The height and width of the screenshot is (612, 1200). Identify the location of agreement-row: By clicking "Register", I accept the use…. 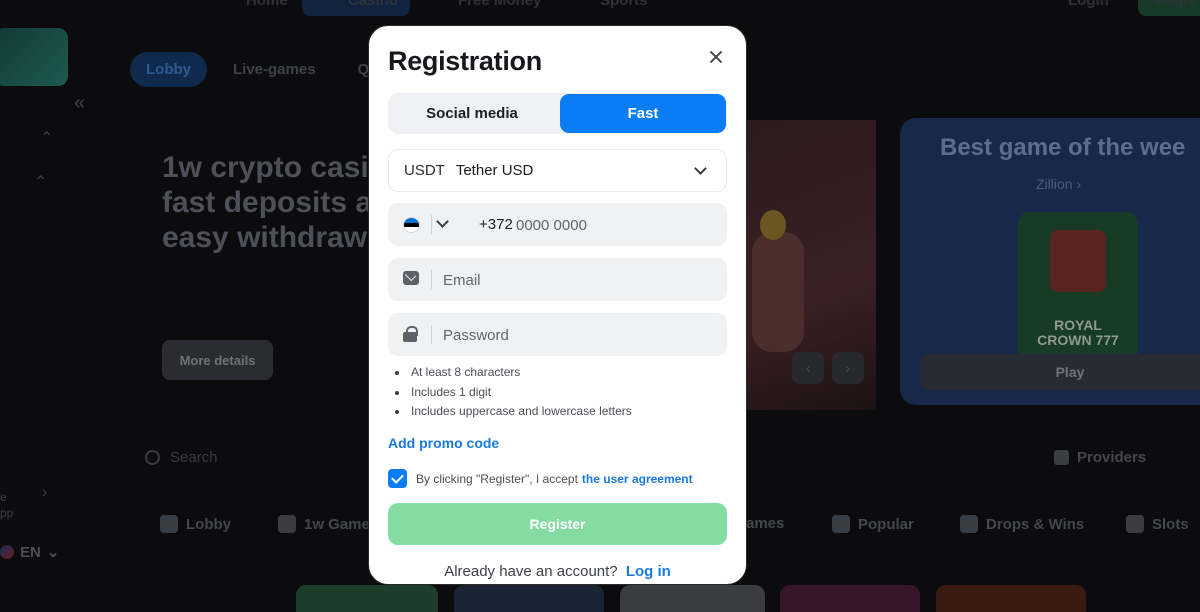
(540, 478).